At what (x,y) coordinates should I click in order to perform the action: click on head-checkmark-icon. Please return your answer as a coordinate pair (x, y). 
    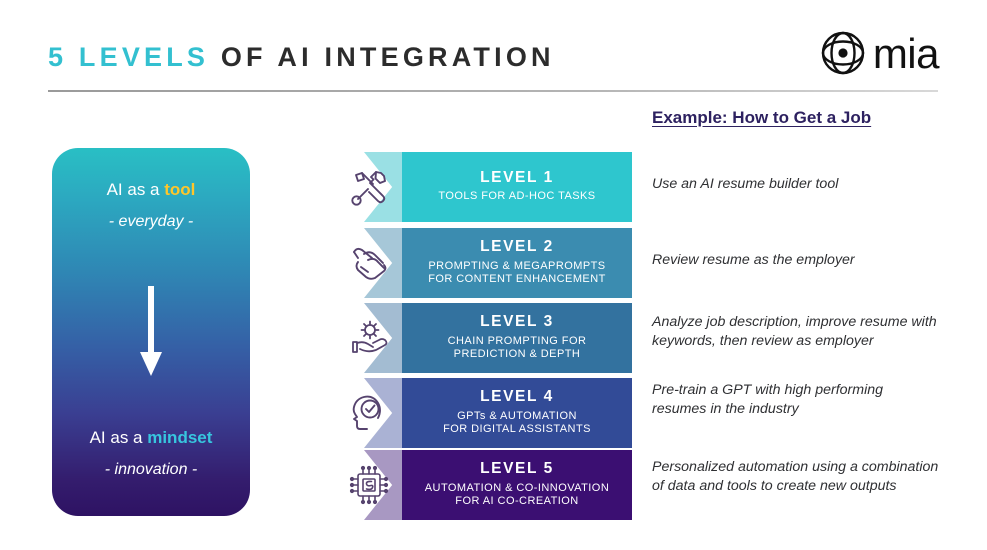
    Looking at the image, I should click on (369, 413).